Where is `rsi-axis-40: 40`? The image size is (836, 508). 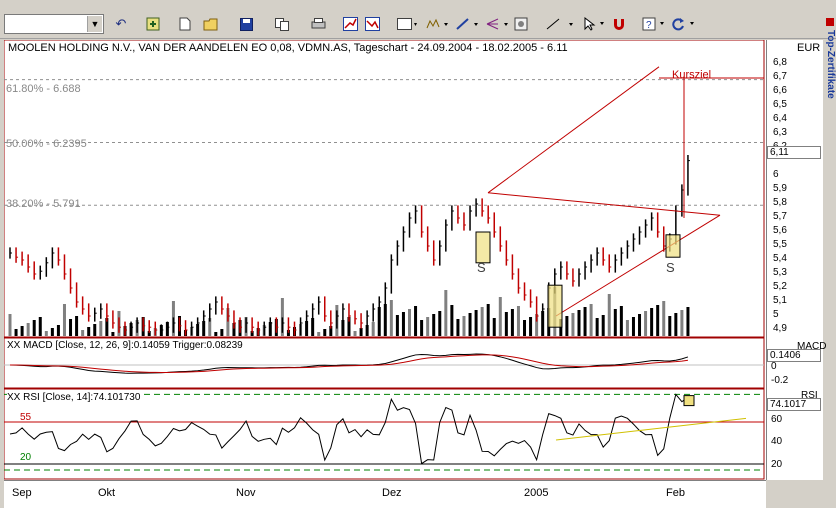
rsi-axis-40: 40 is located at coordinates (777, 441).